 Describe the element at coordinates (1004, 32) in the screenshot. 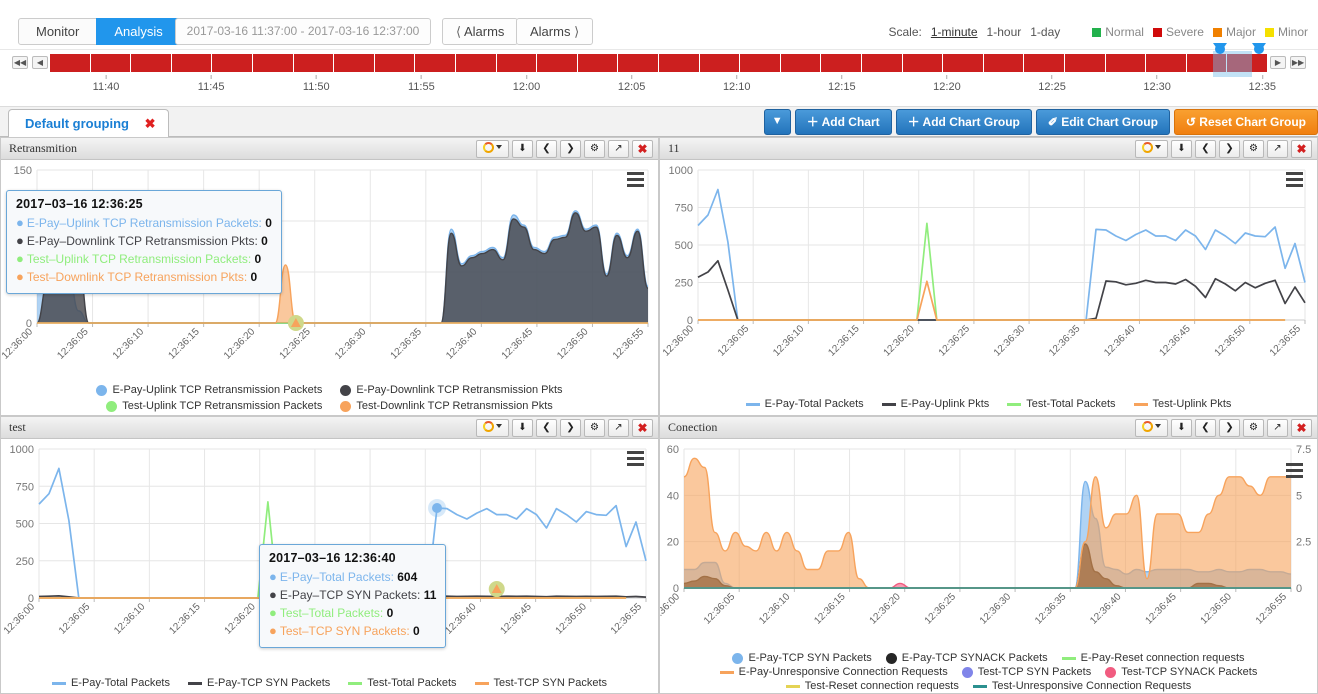

I see `scale-option-1-hour: 1-hour` at that location.